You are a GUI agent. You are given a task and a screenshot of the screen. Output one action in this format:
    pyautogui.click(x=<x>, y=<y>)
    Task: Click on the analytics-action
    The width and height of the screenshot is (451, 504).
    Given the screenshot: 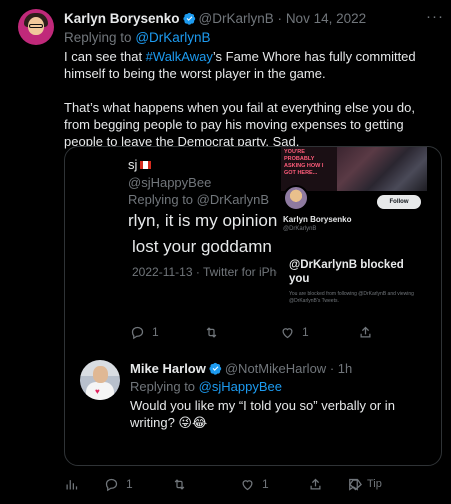 What is the action you would take?
    pyautogui.click(x=75, y=484)
    